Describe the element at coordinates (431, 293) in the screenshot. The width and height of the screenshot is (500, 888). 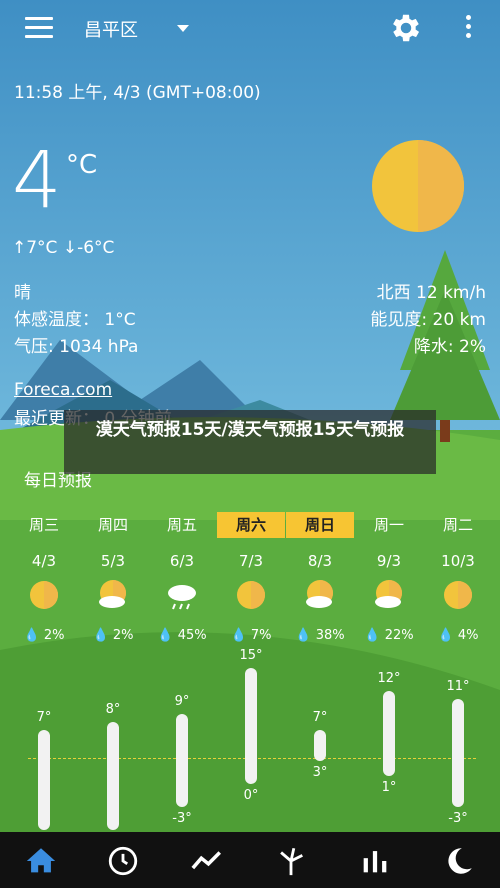
I see `wind: 北西 12 km/h` at that location.